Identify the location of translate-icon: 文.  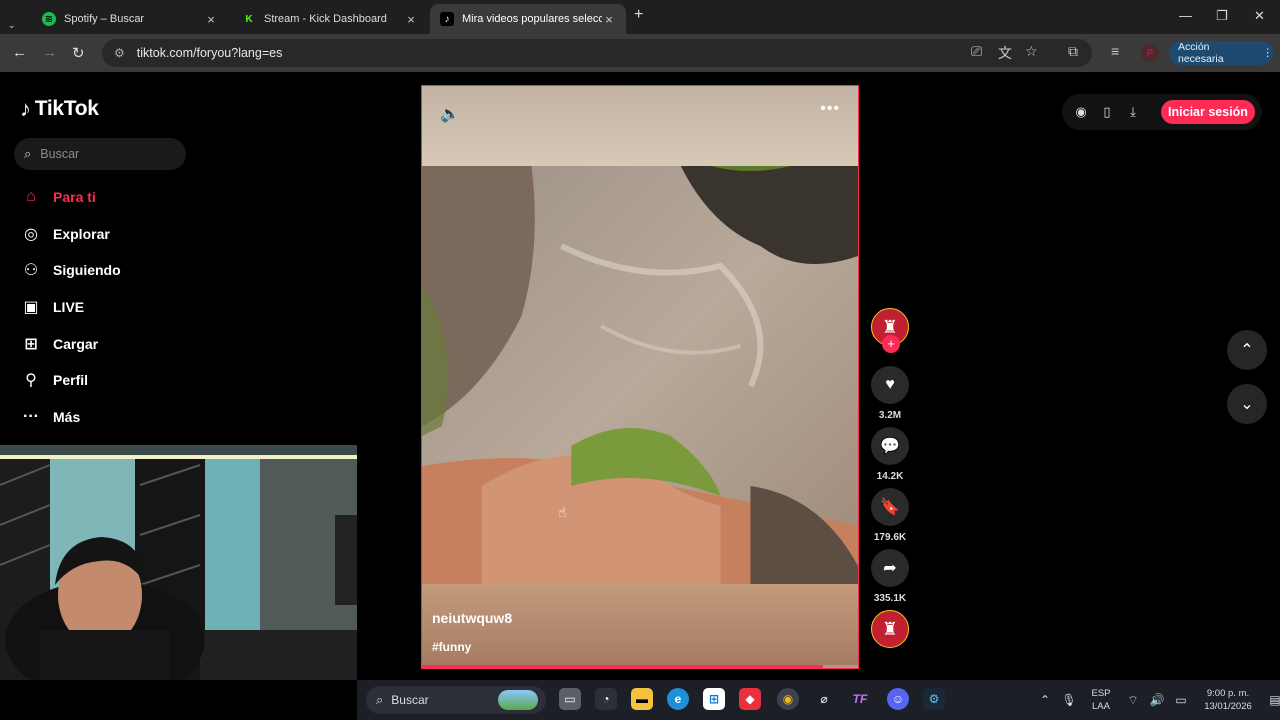
(1005, 53).